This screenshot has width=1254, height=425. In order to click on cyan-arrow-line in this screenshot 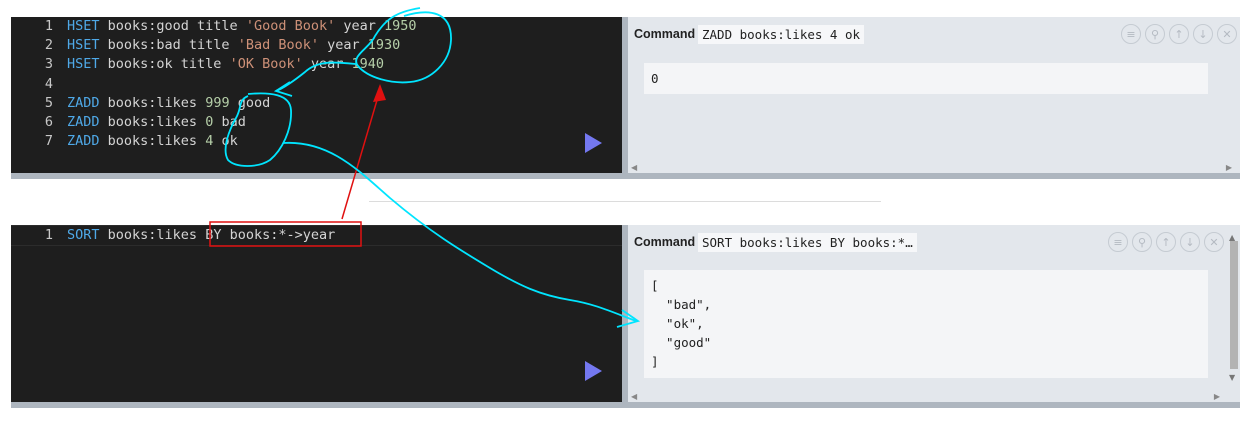, I will do `click(316, 76)`.